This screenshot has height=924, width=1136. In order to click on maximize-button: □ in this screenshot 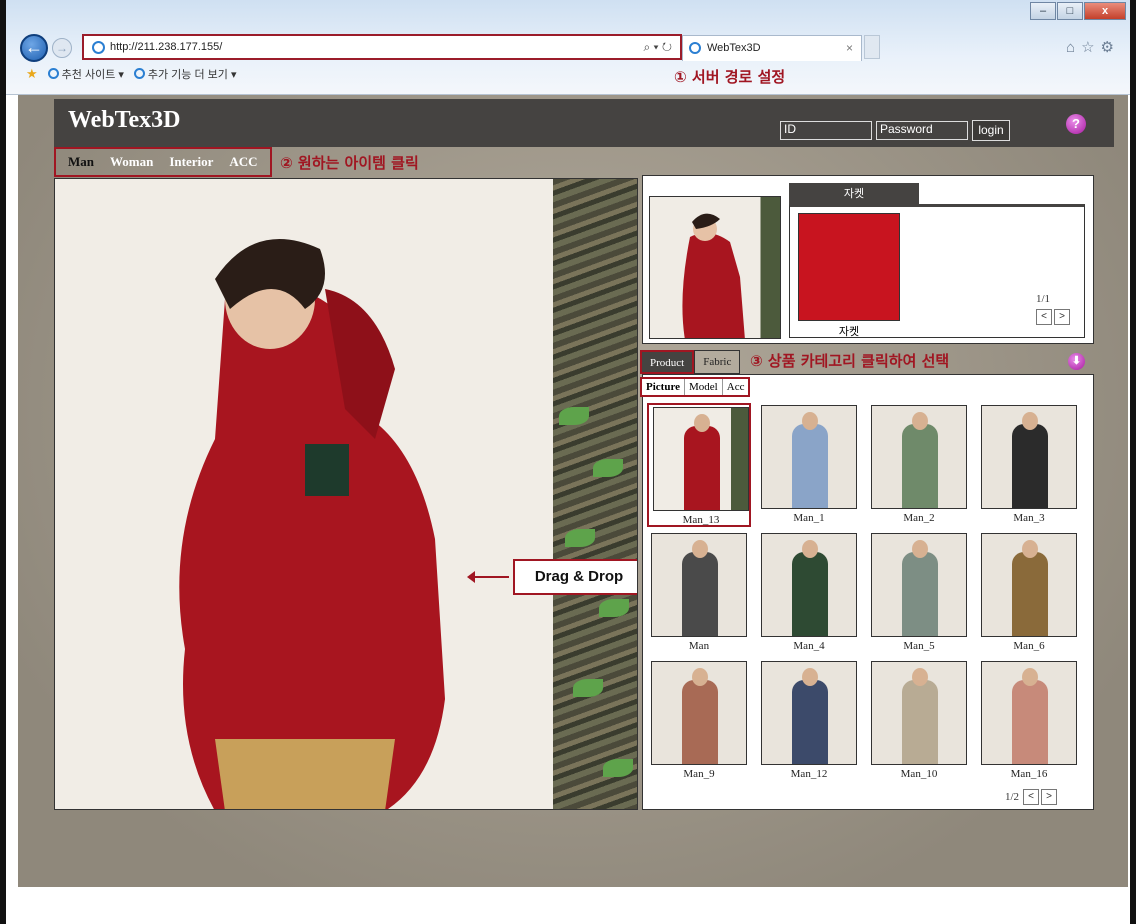, I will do `click(1070, 11)`.